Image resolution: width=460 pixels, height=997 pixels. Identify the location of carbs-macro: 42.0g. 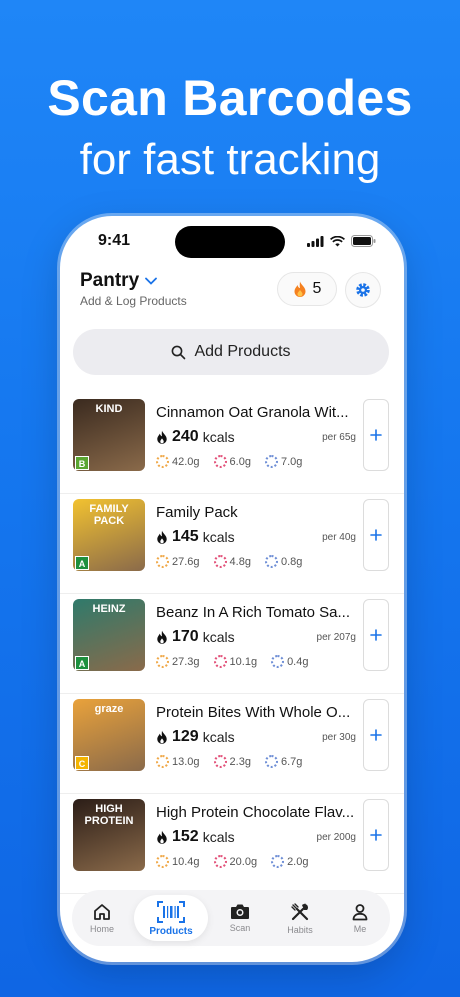
(178, 461).